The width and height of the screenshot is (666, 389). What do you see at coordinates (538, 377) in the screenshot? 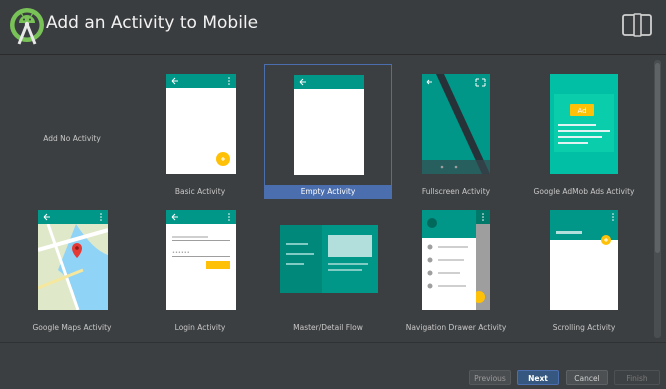
I see `next-button: Next` at bounding box center [538, 377].